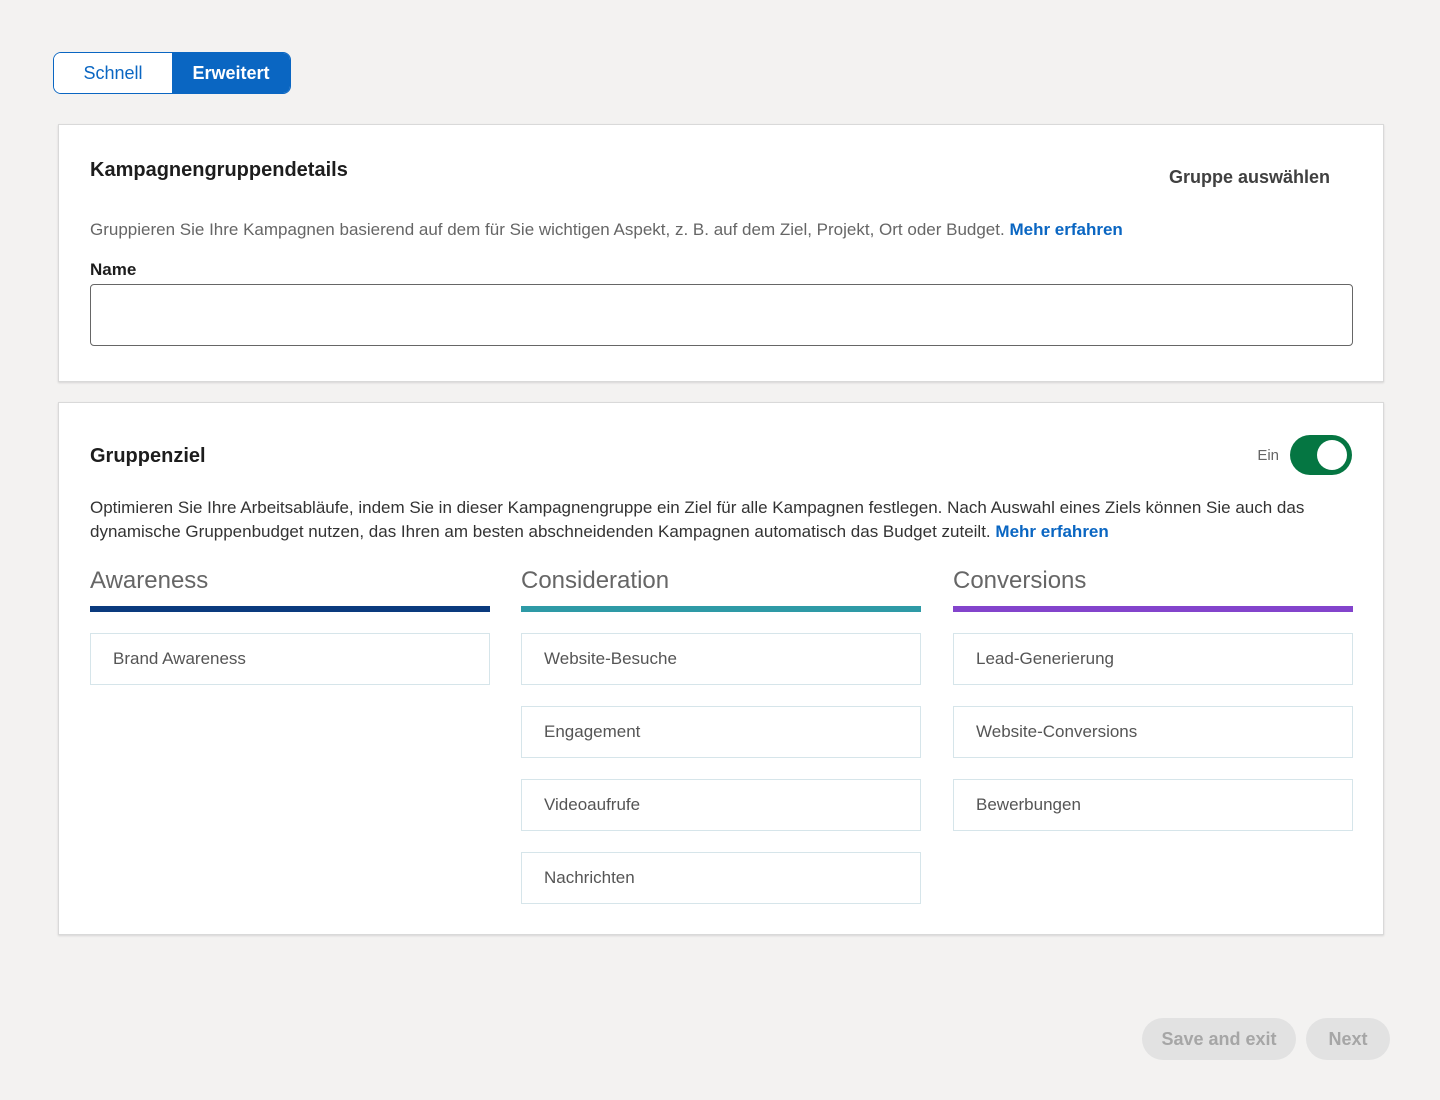 Image resolution: width=1440 pixels, height=1100 pixels. I want to click on select-group-button: Gruppe auswählen, so click(1249, 177).